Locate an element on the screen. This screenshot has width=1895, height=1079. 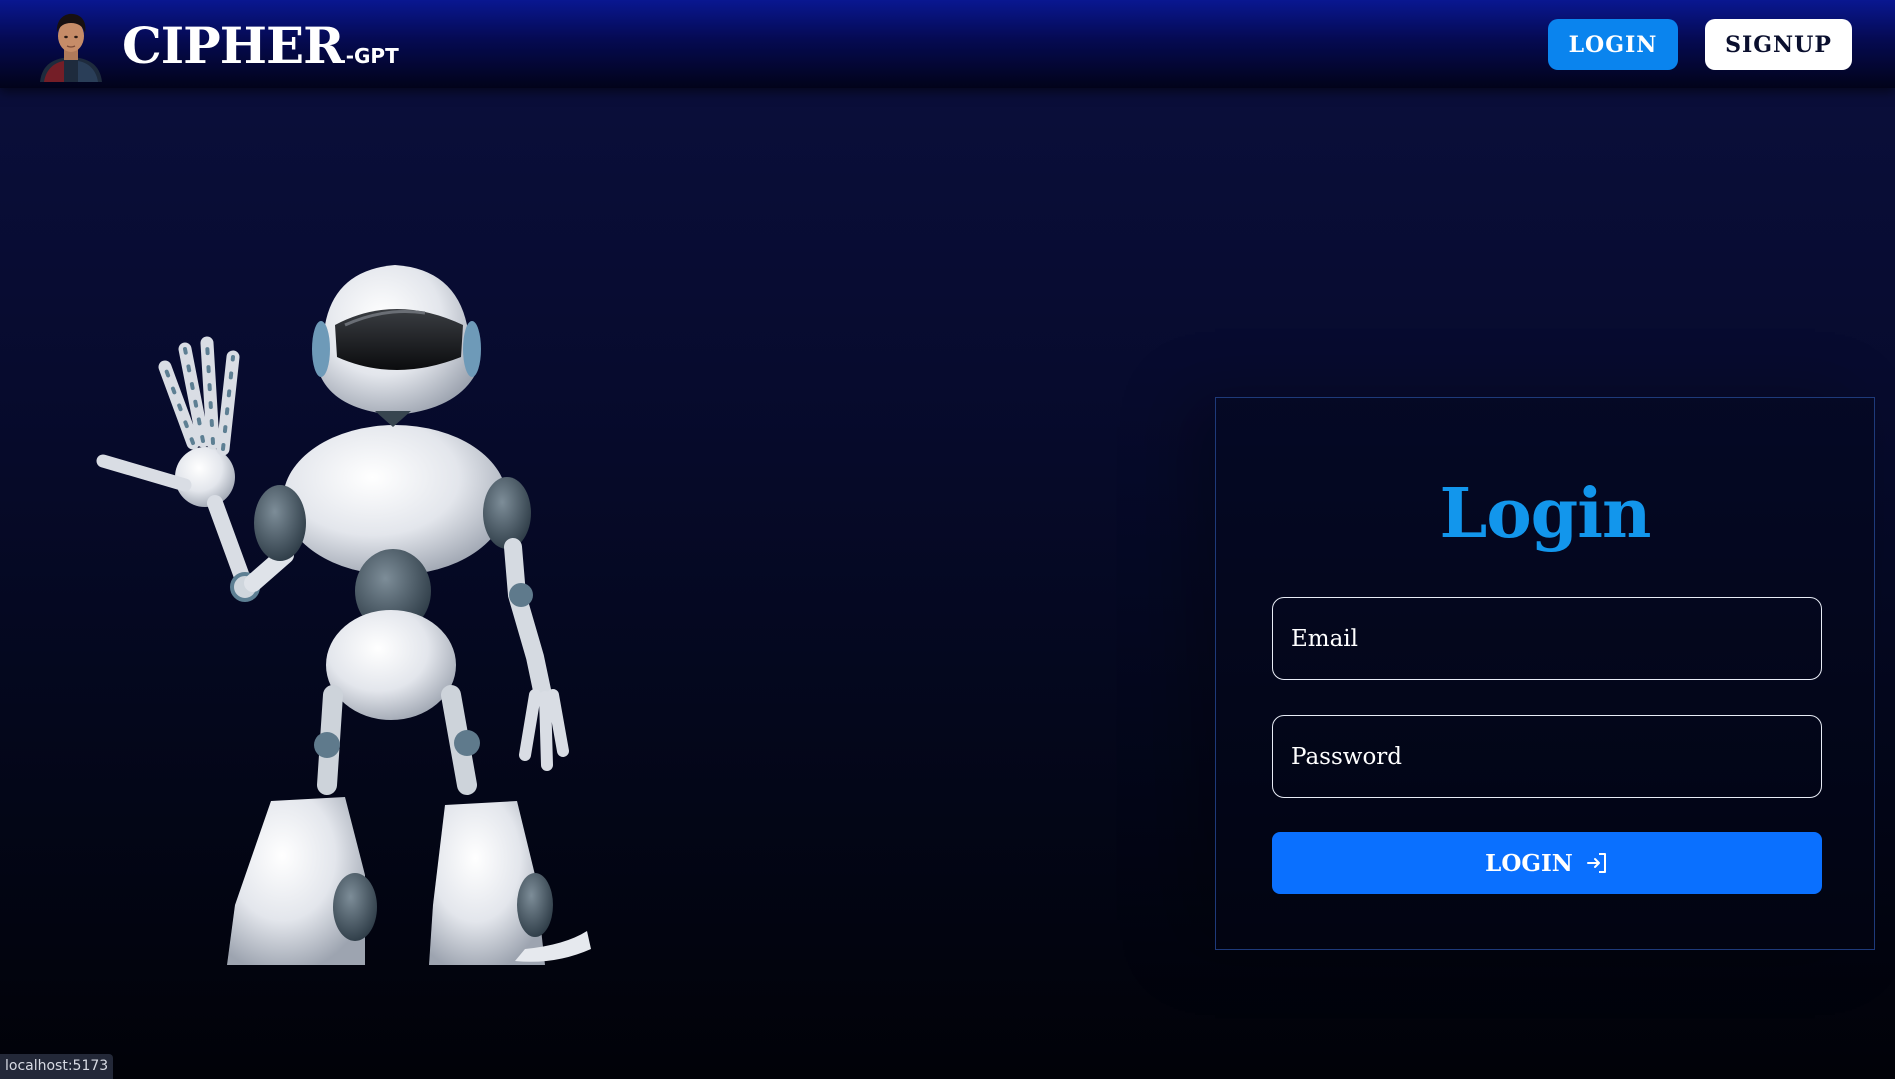
navbar: CIPHER -GPT LOGIN SIGNUP is located at coordinates (947, 44).